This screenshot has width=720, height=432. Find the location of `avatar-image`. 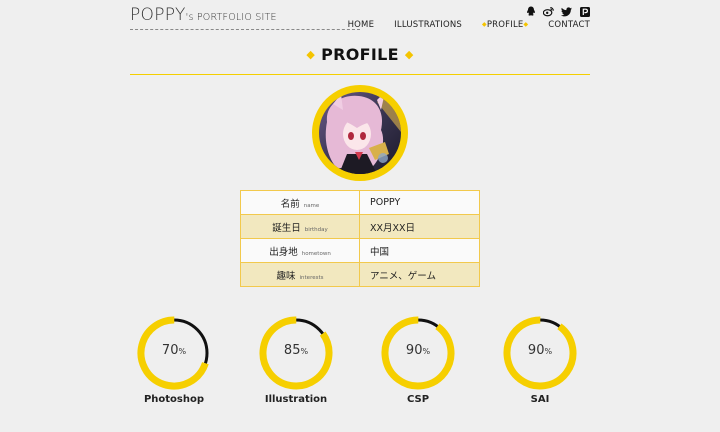

avatar-image is located at coordinates (360, 133).